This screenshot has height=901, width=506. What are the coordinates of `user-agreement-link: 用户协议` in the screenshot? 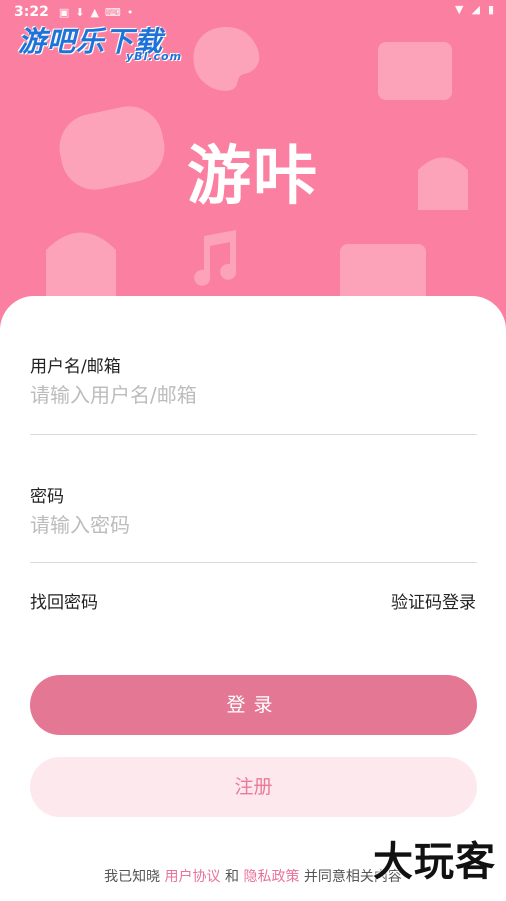 It's located at (193, 877).